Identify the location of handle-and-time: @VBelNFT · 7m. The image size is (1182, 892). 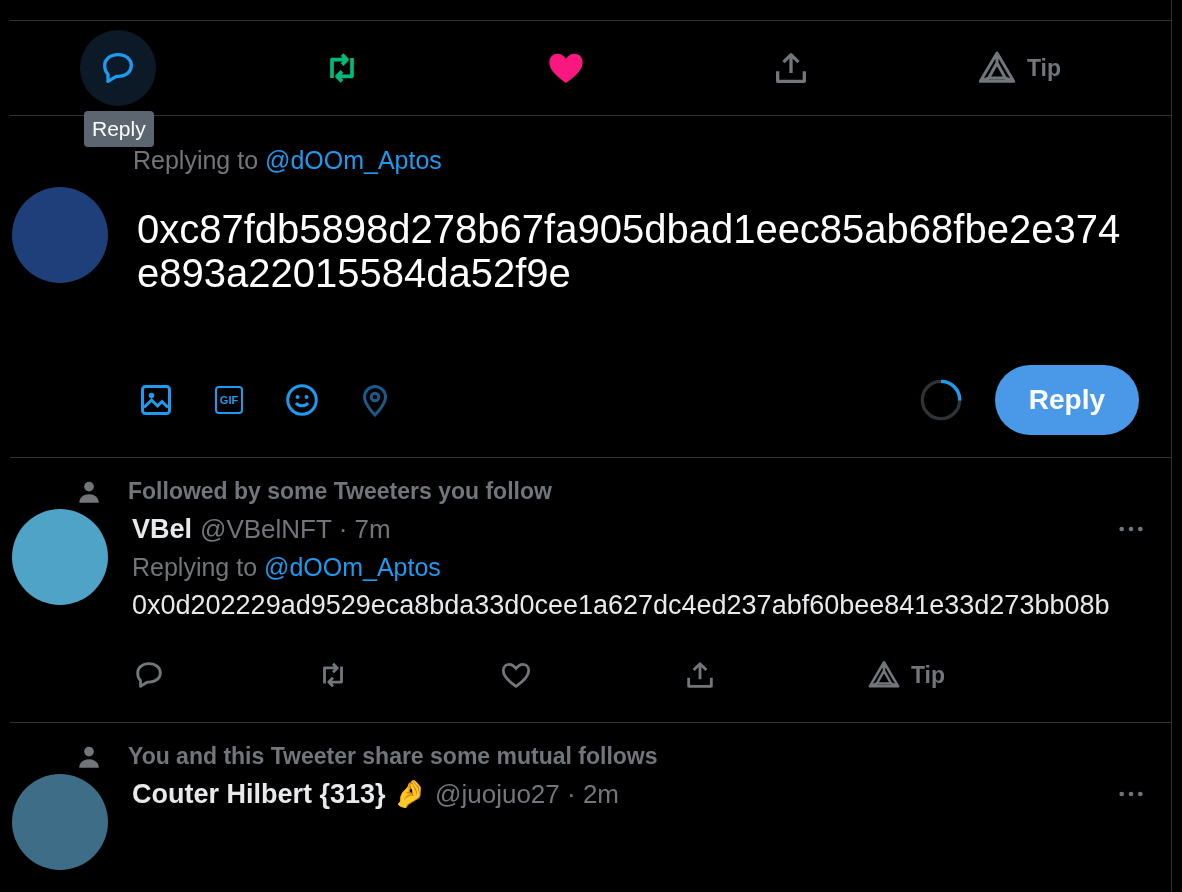
(296, 529).